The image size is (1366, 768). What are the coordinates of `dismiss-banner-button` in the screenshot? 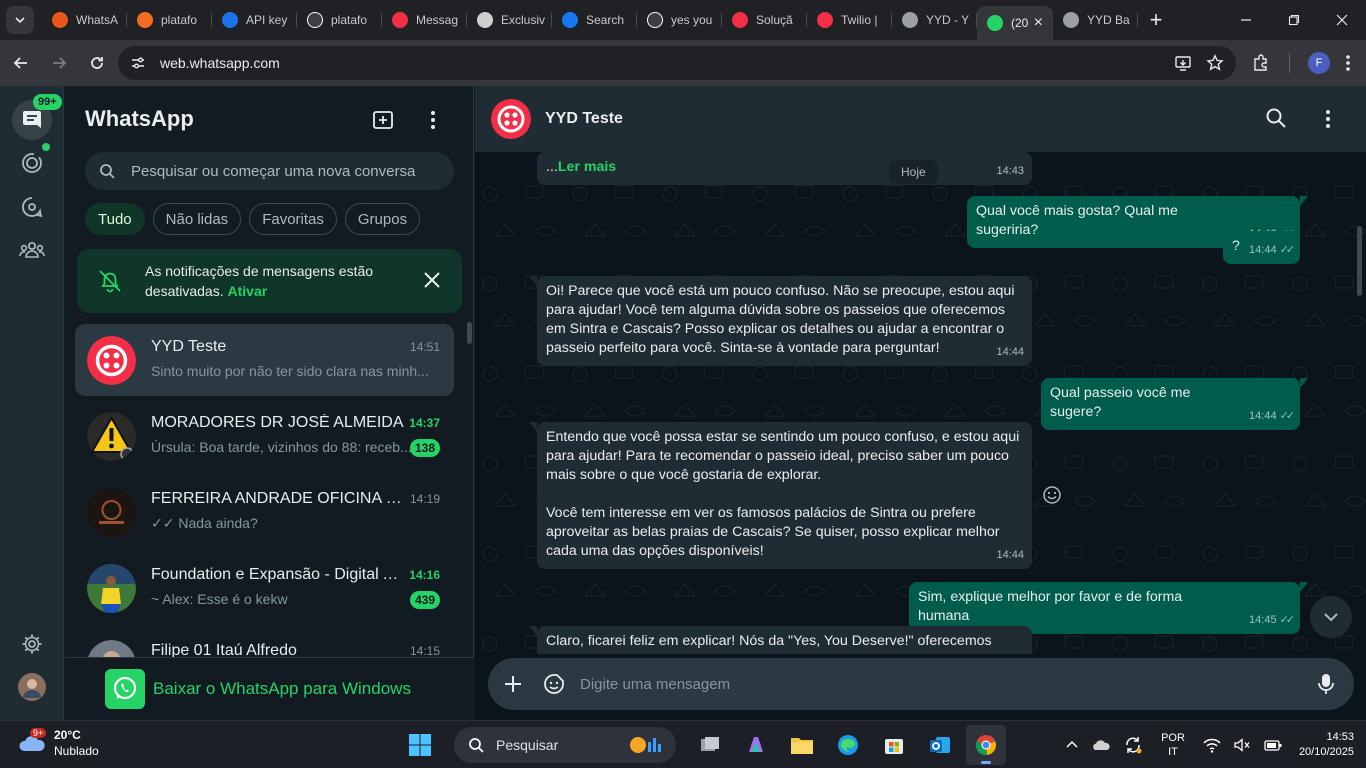 It's located at (432, 280).